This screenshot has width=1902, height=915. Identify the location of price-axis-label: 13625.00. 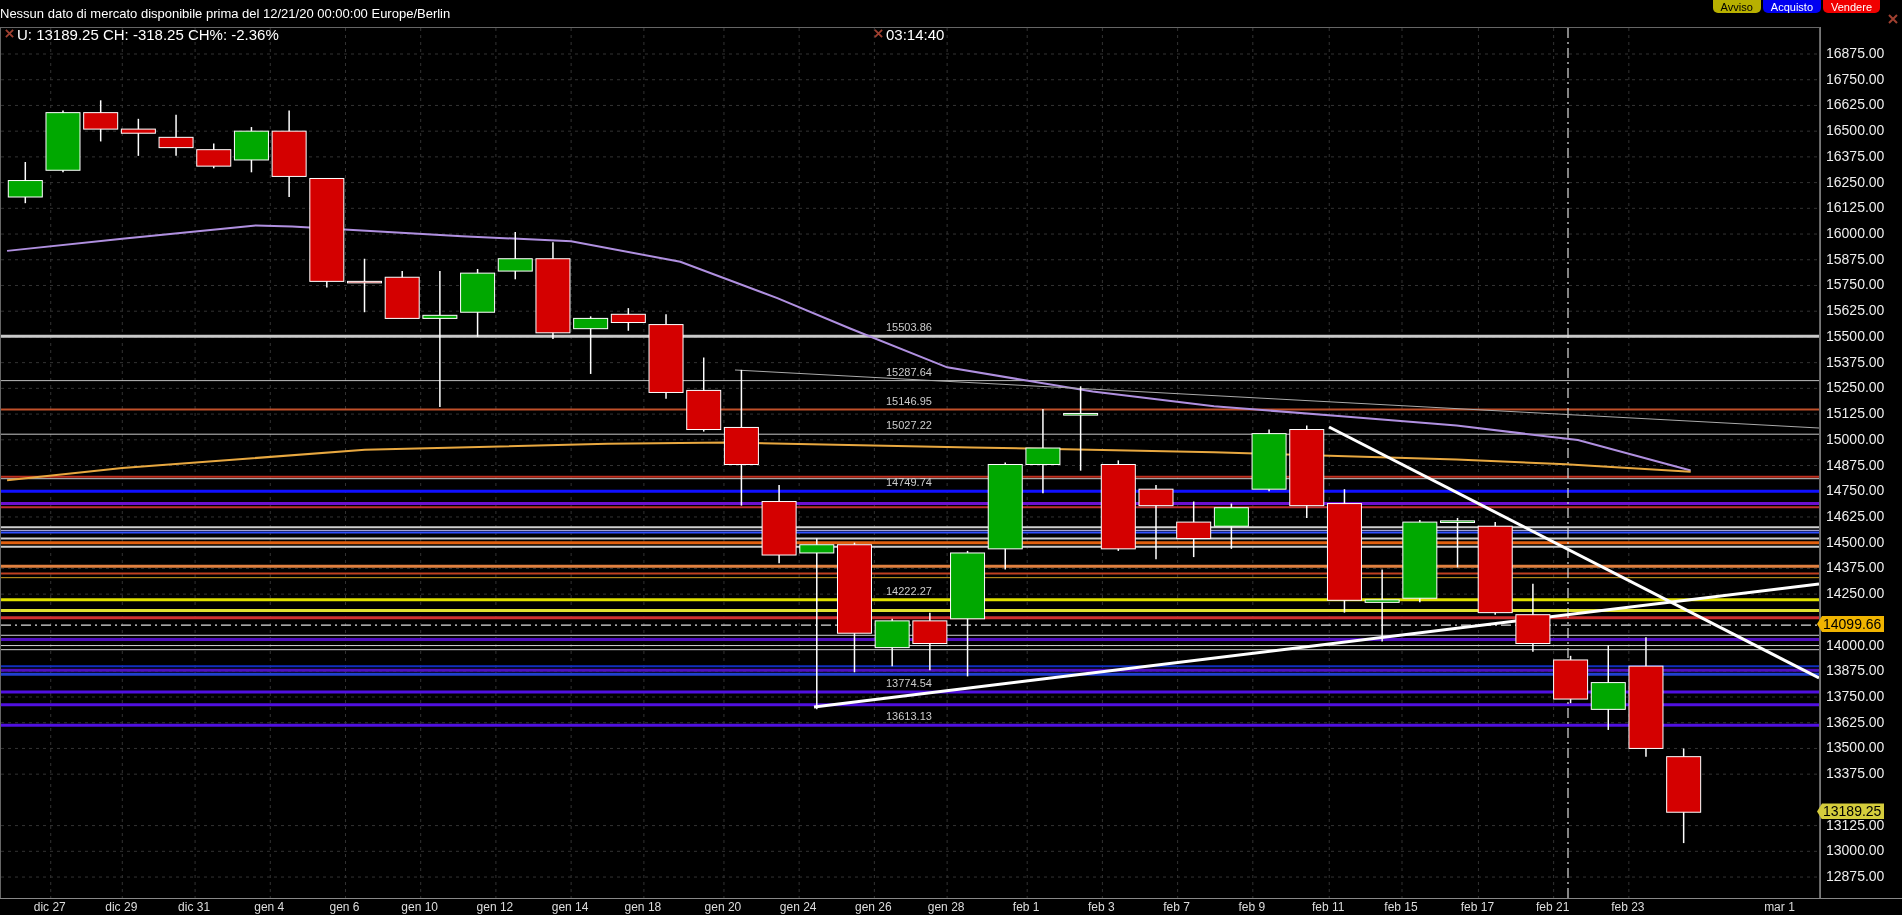
(1855, 721).